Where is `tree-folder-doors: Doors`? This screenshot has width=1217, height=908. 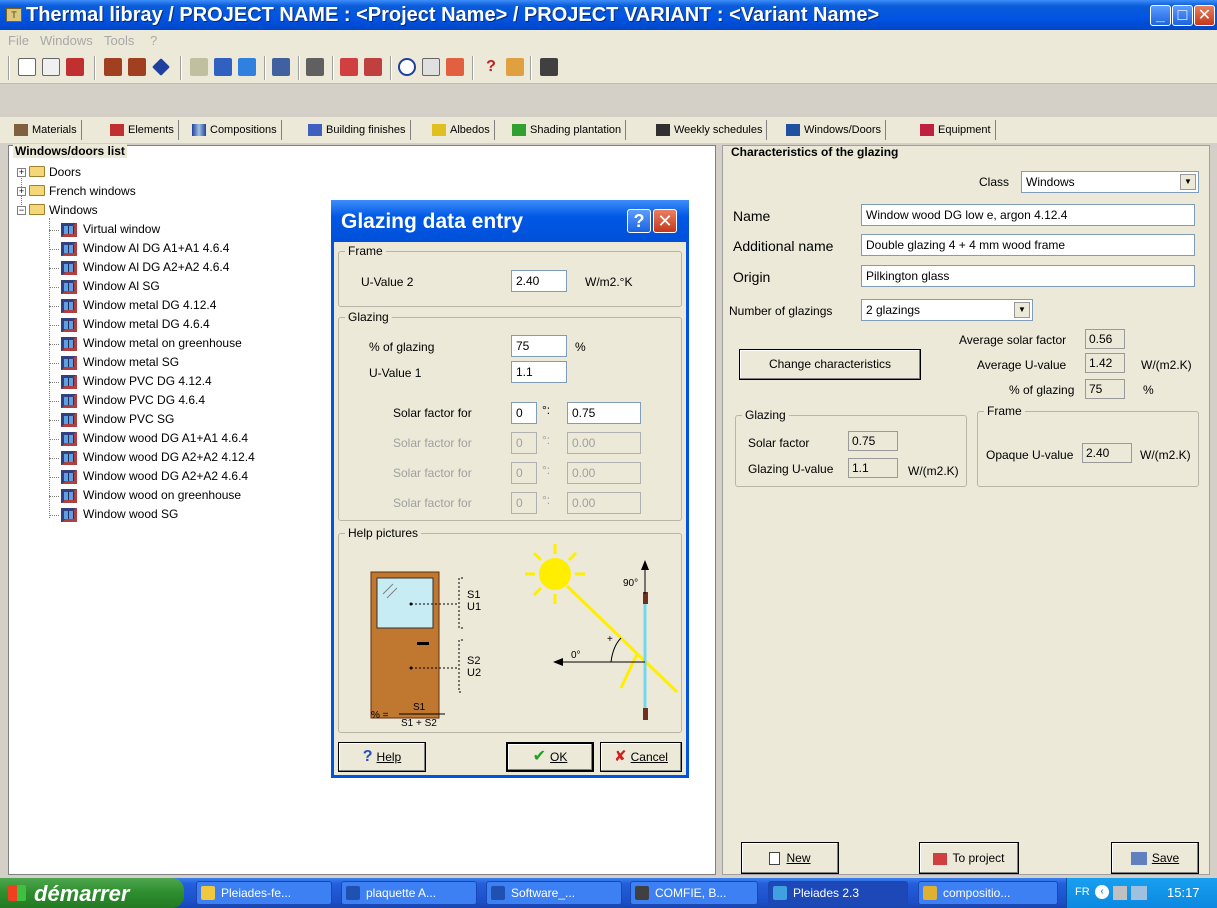
tree-folder-doors: Doors is located at coordinates (65, 172).